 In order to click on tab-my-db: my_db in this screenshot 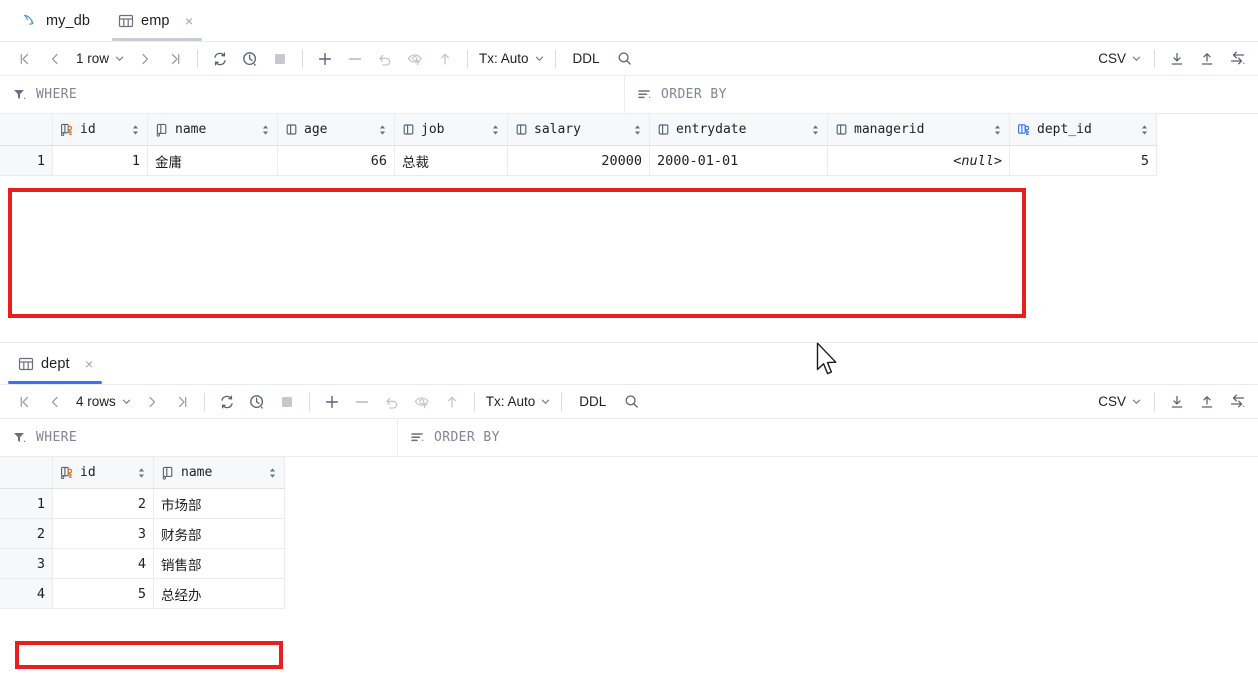, I will do `click(52, 20)`.